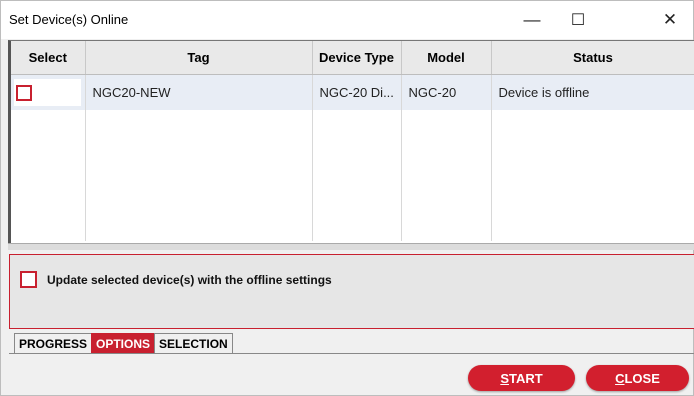 The height and width of the screenshot is (396, 694). Describe the element at coordinates (357, 58) in the screenshot. I see `column-header-device-type: Device Type` at that location.